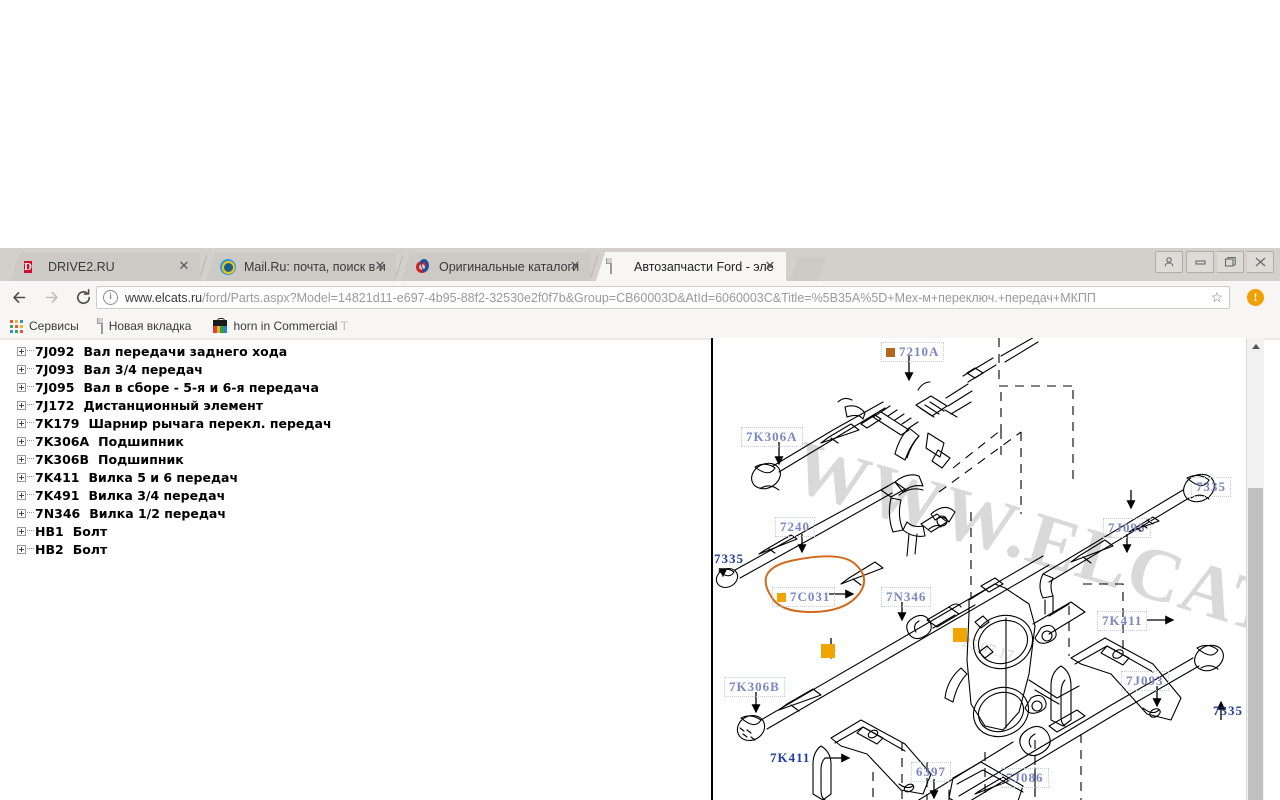 The width and height of the screenshot is (1280, 800). I want to click on part-code: 7K306A, so click(62, 441).